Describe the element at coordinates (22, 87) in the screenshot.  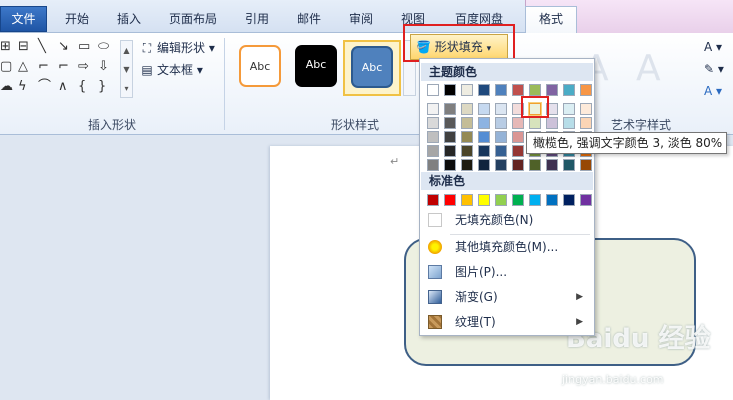
I see `lightning-shape-icon: ϟ` at that location.